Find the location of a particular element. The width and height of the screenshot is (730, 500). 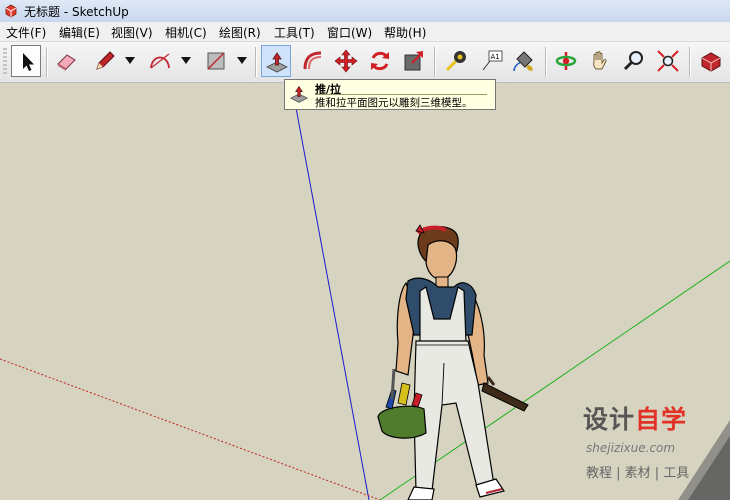

orbit-icon is located at coordinates (566, 61).